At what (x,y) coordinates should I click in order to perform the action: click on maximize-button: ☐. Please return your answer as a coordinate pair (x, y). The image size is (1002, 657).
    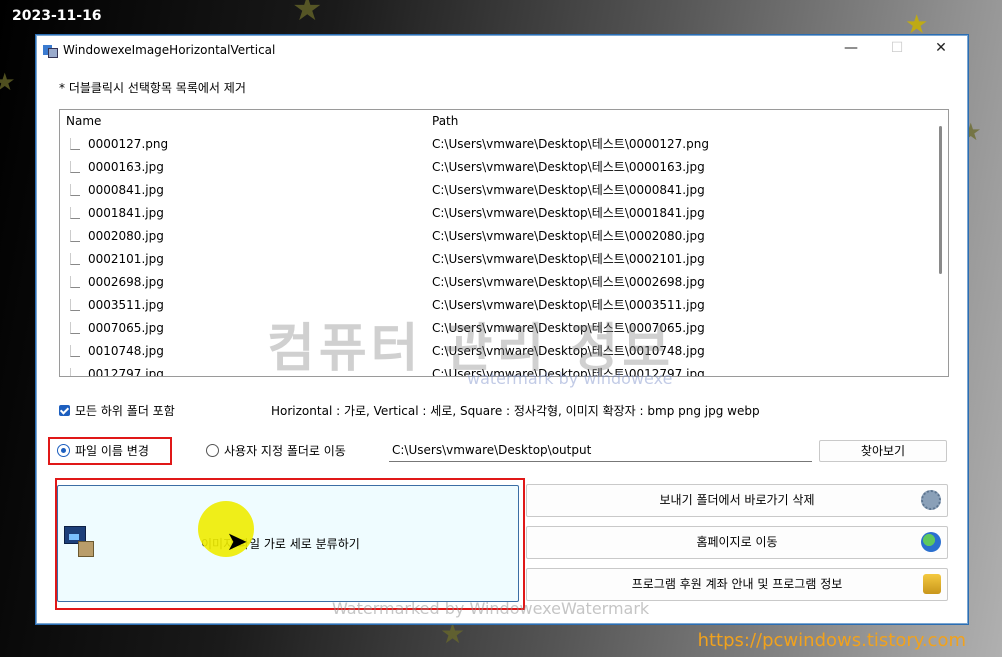
    Looking at the image, I should click on (897, 48).